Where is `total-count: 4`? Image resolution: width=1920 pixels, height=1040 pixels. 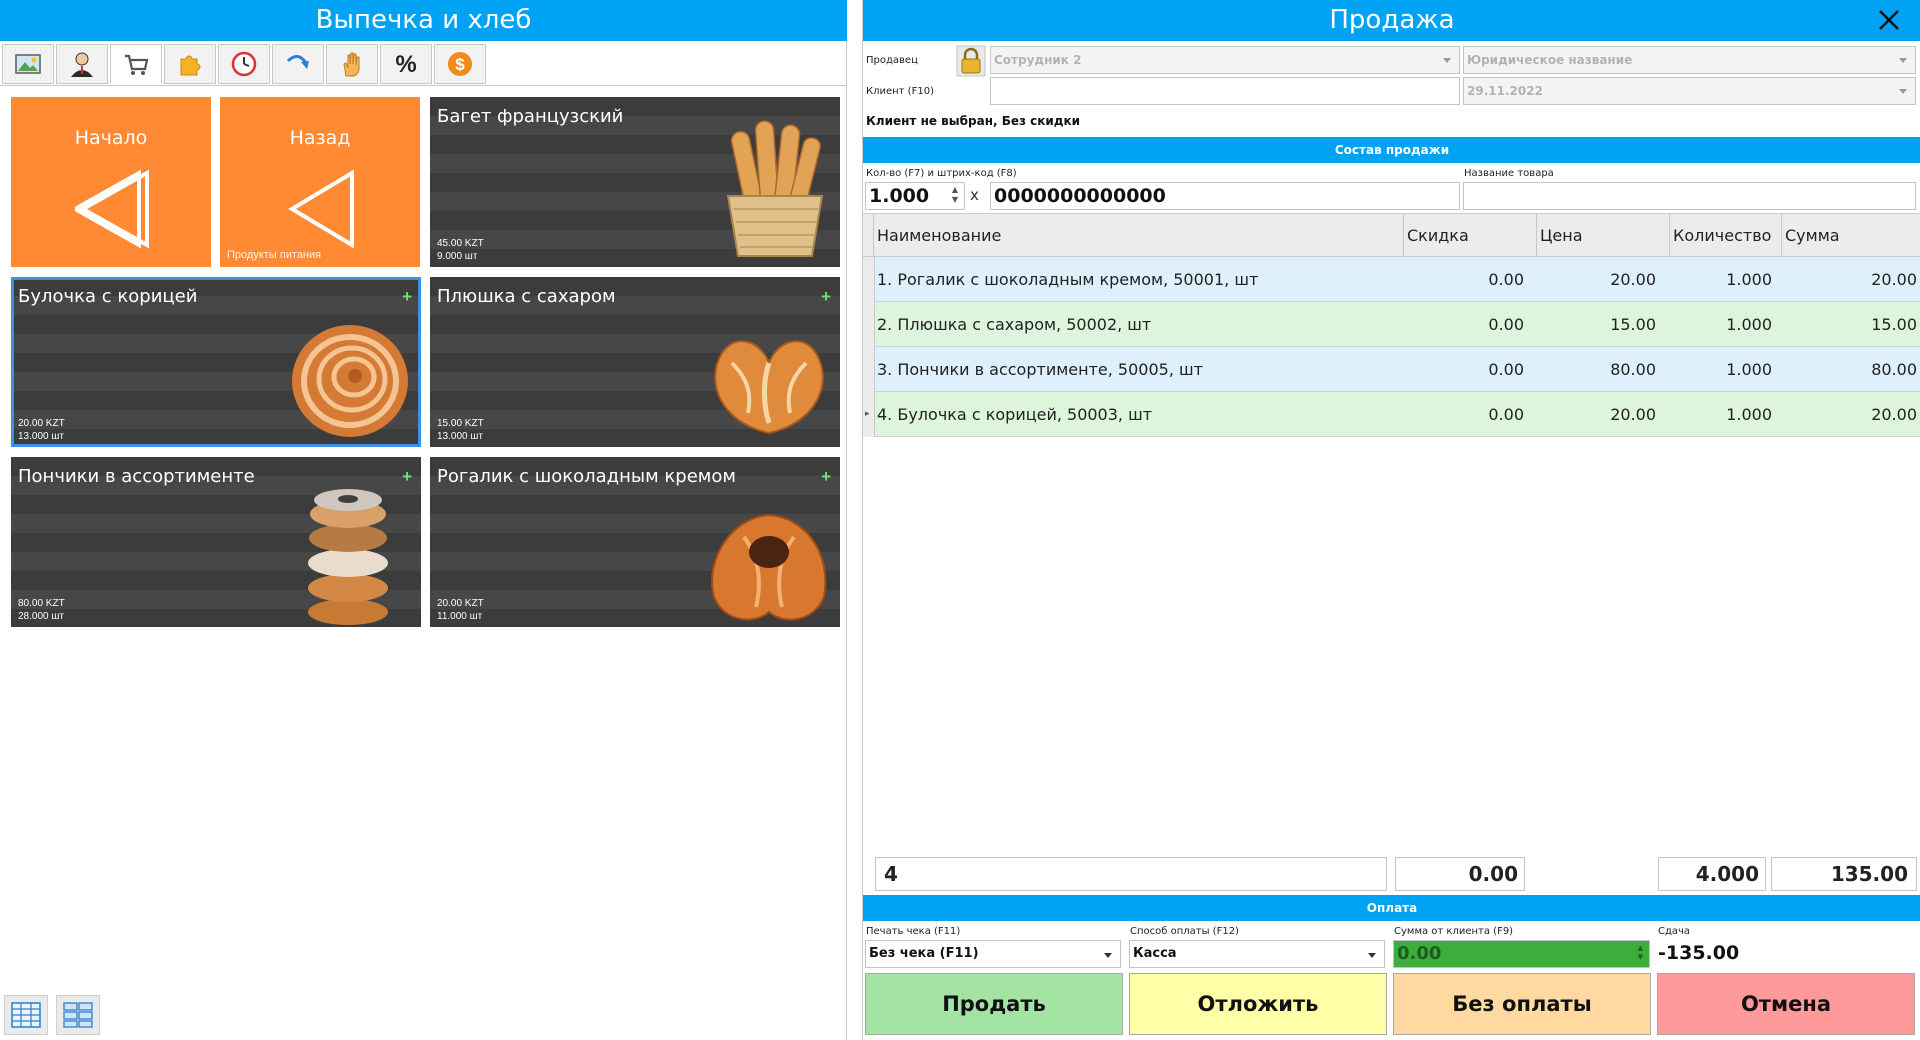
total-count: 4 is located at coordinates (1131, 874).